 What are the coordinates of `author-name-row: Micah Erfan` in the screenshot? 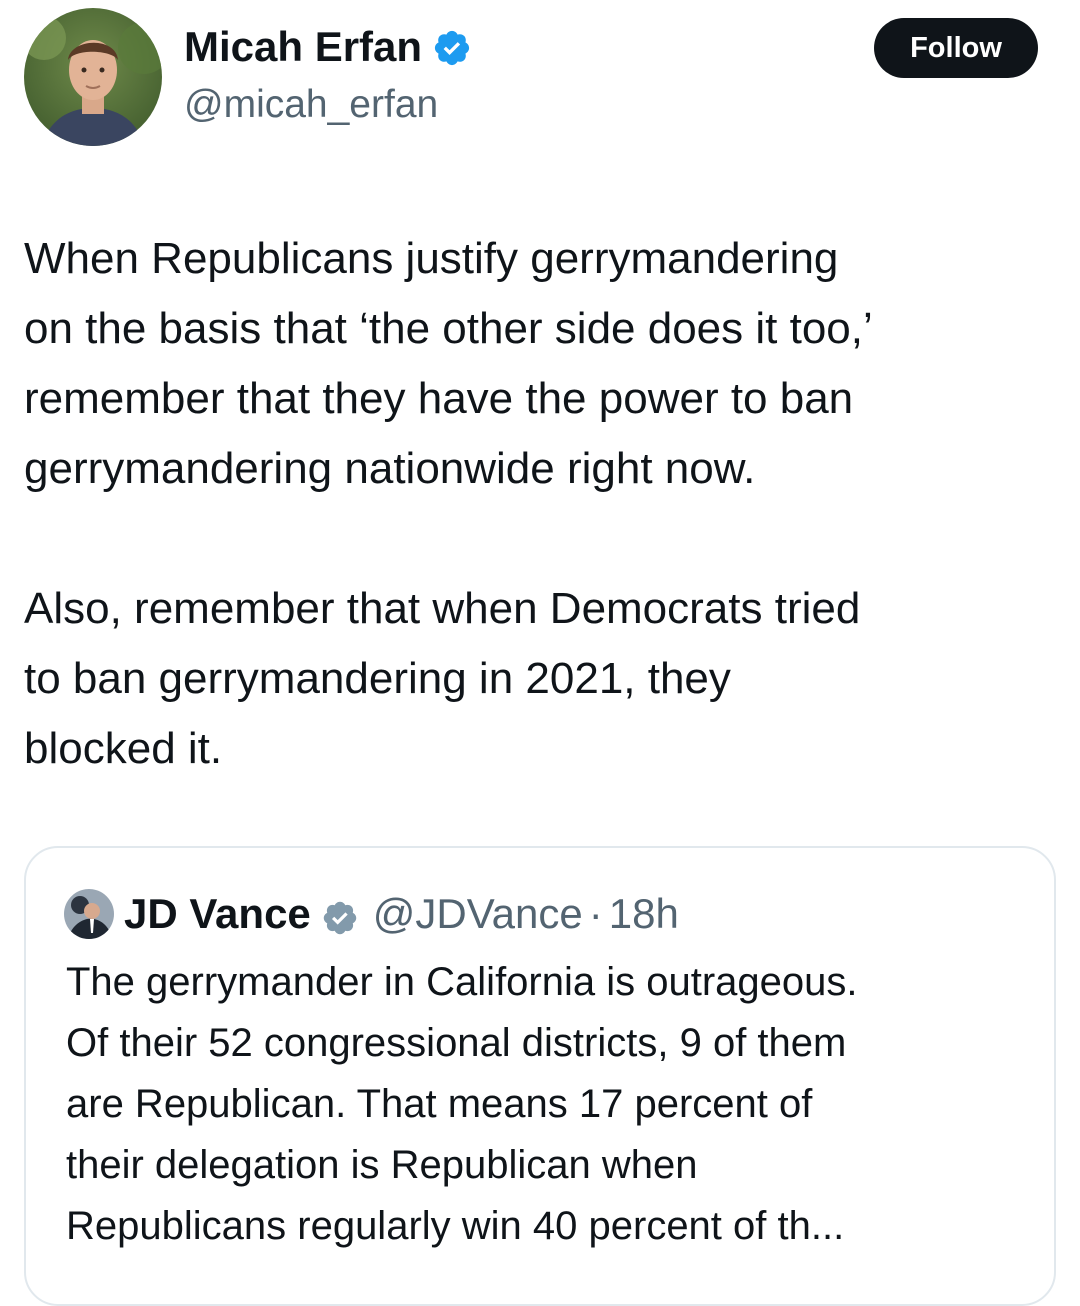 It's located at (328, 47).